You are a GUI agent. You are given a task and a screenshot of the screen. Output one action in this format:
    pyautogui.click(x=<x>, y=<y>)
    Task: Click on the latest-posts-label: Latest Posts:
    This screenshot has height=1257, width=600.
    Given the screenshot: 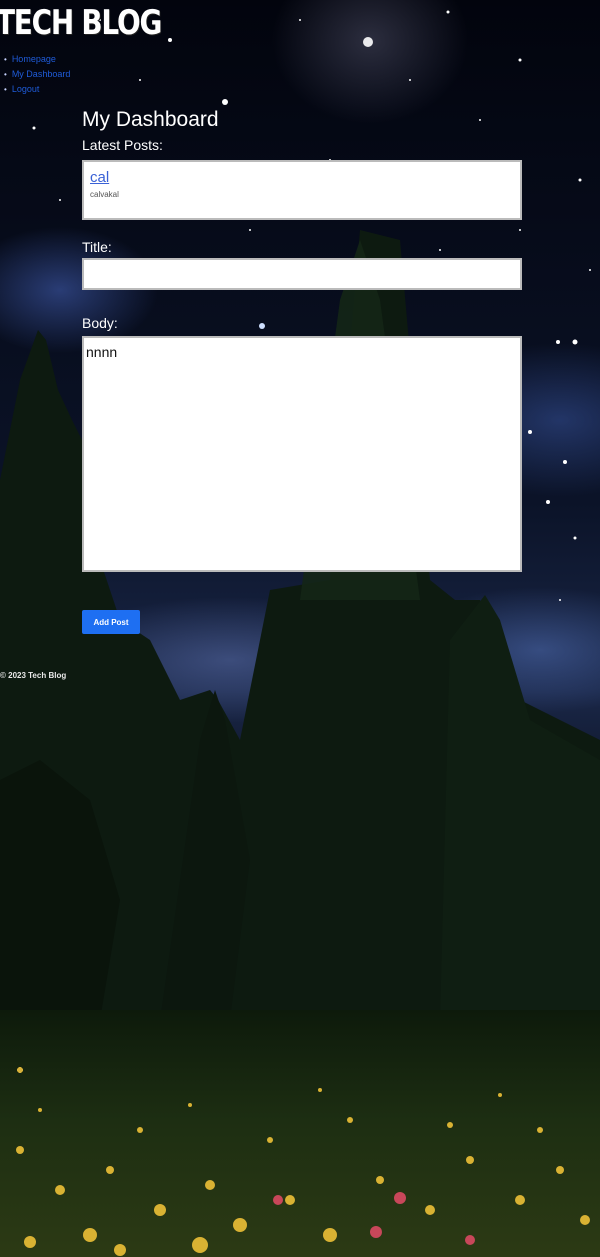 What is the action you would take?
    pyautogui.click(x=122, y=145)
    